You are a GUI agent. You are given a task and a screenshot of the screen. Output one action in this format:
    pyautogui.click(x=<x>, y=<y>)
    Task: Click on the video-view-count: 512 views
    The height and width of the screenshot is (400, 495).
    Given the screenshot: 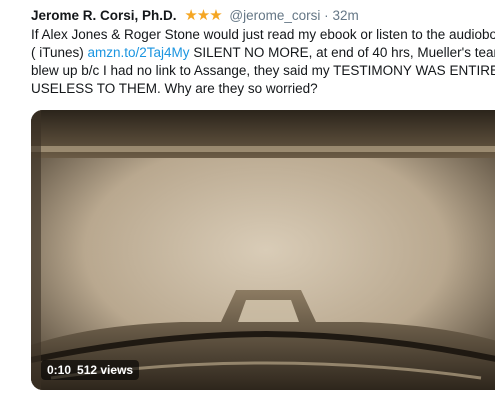 What is the action you would take?
    pyautogui.click(x=105, y=370)
    